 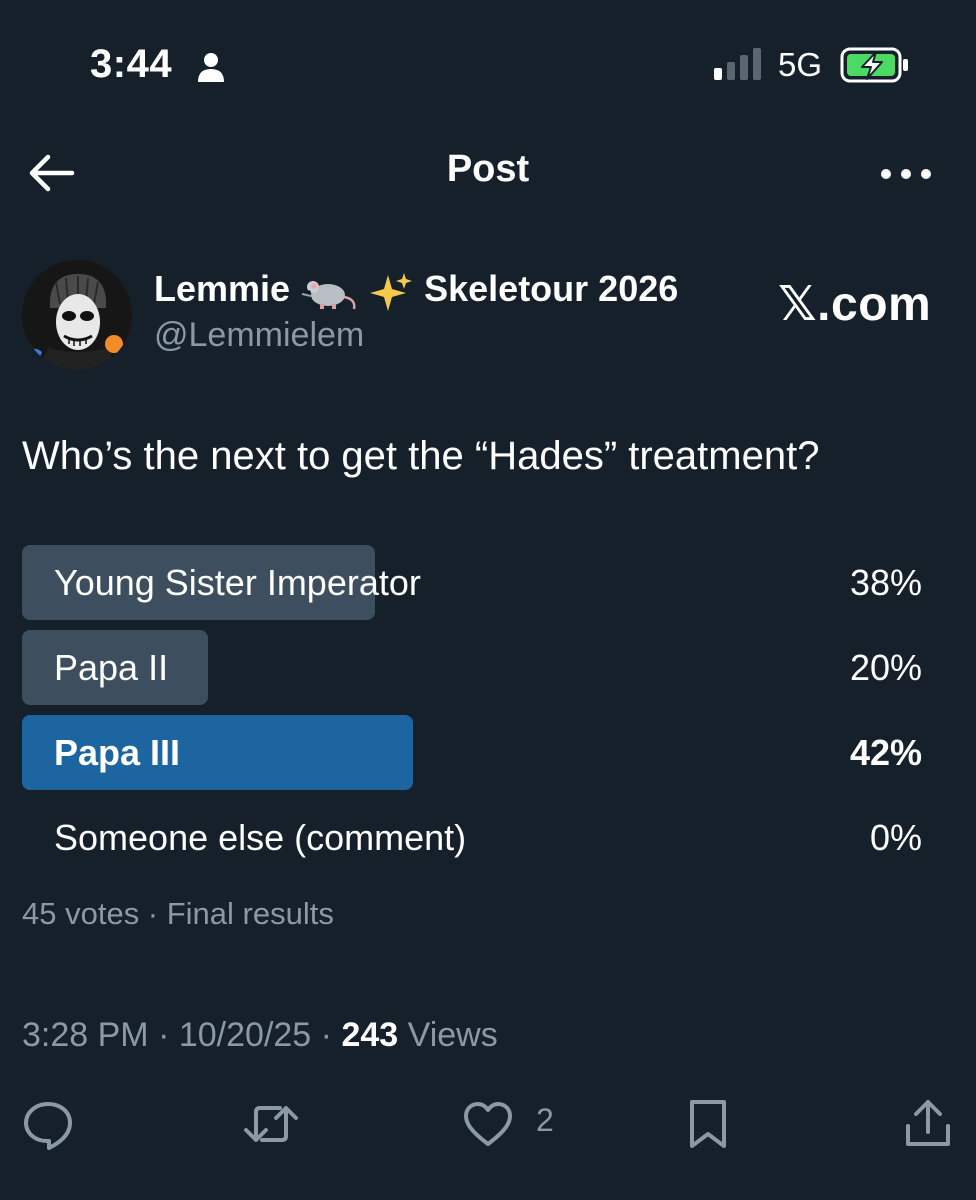 I want to click on author-handle: @Lemmielem, so click(x=259, y=335).